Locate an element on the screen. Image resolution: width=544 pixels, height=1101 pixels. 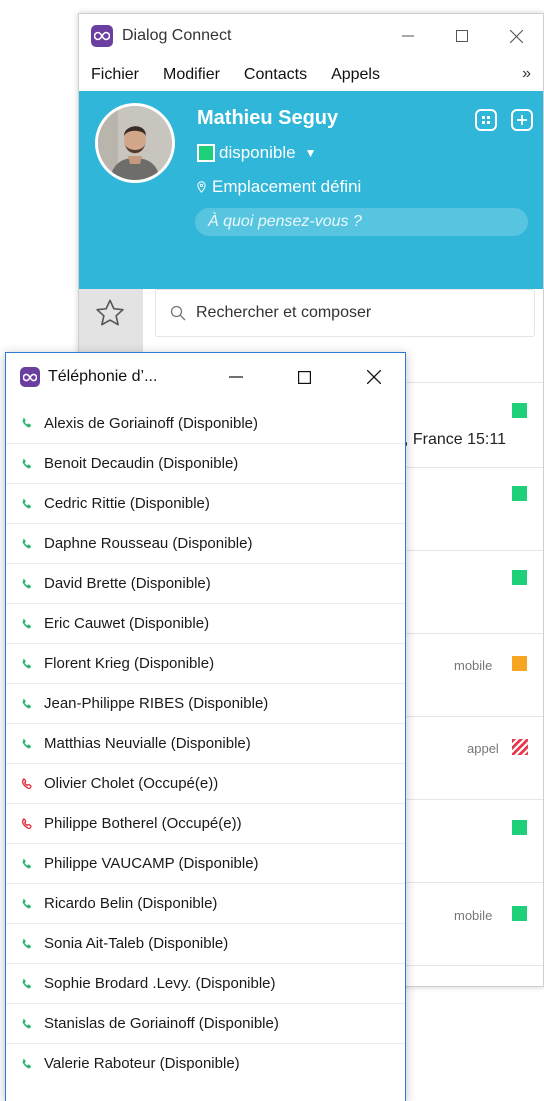
contact-row: Cedric Rittie (Disponible) is located at coordinates (205, 503).